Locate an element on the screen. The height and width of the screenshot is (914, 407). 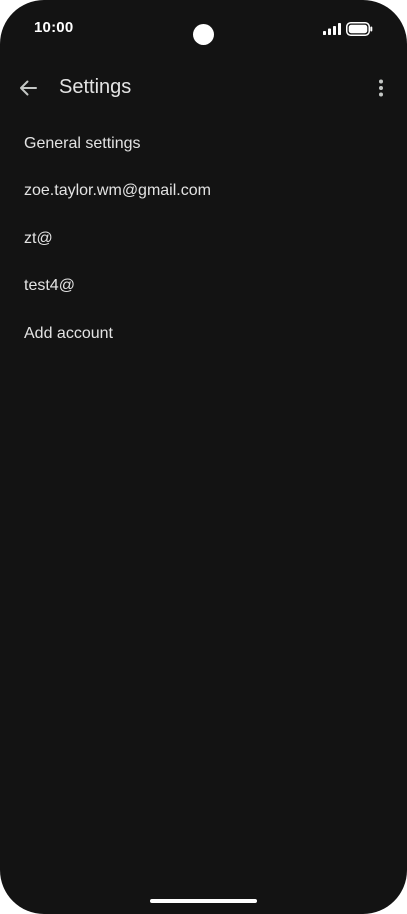
status-bar: 10:00 is located at coordinates (203, 29).